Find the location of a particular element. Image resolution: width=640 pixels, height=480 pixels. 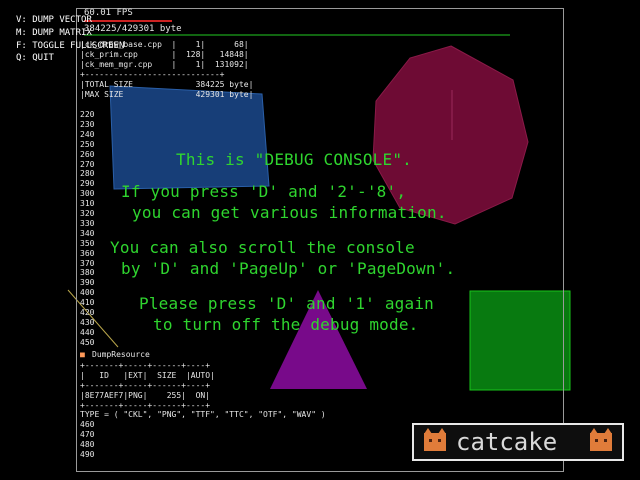

console-line-number: 450 is located at coordinates (87, 342).